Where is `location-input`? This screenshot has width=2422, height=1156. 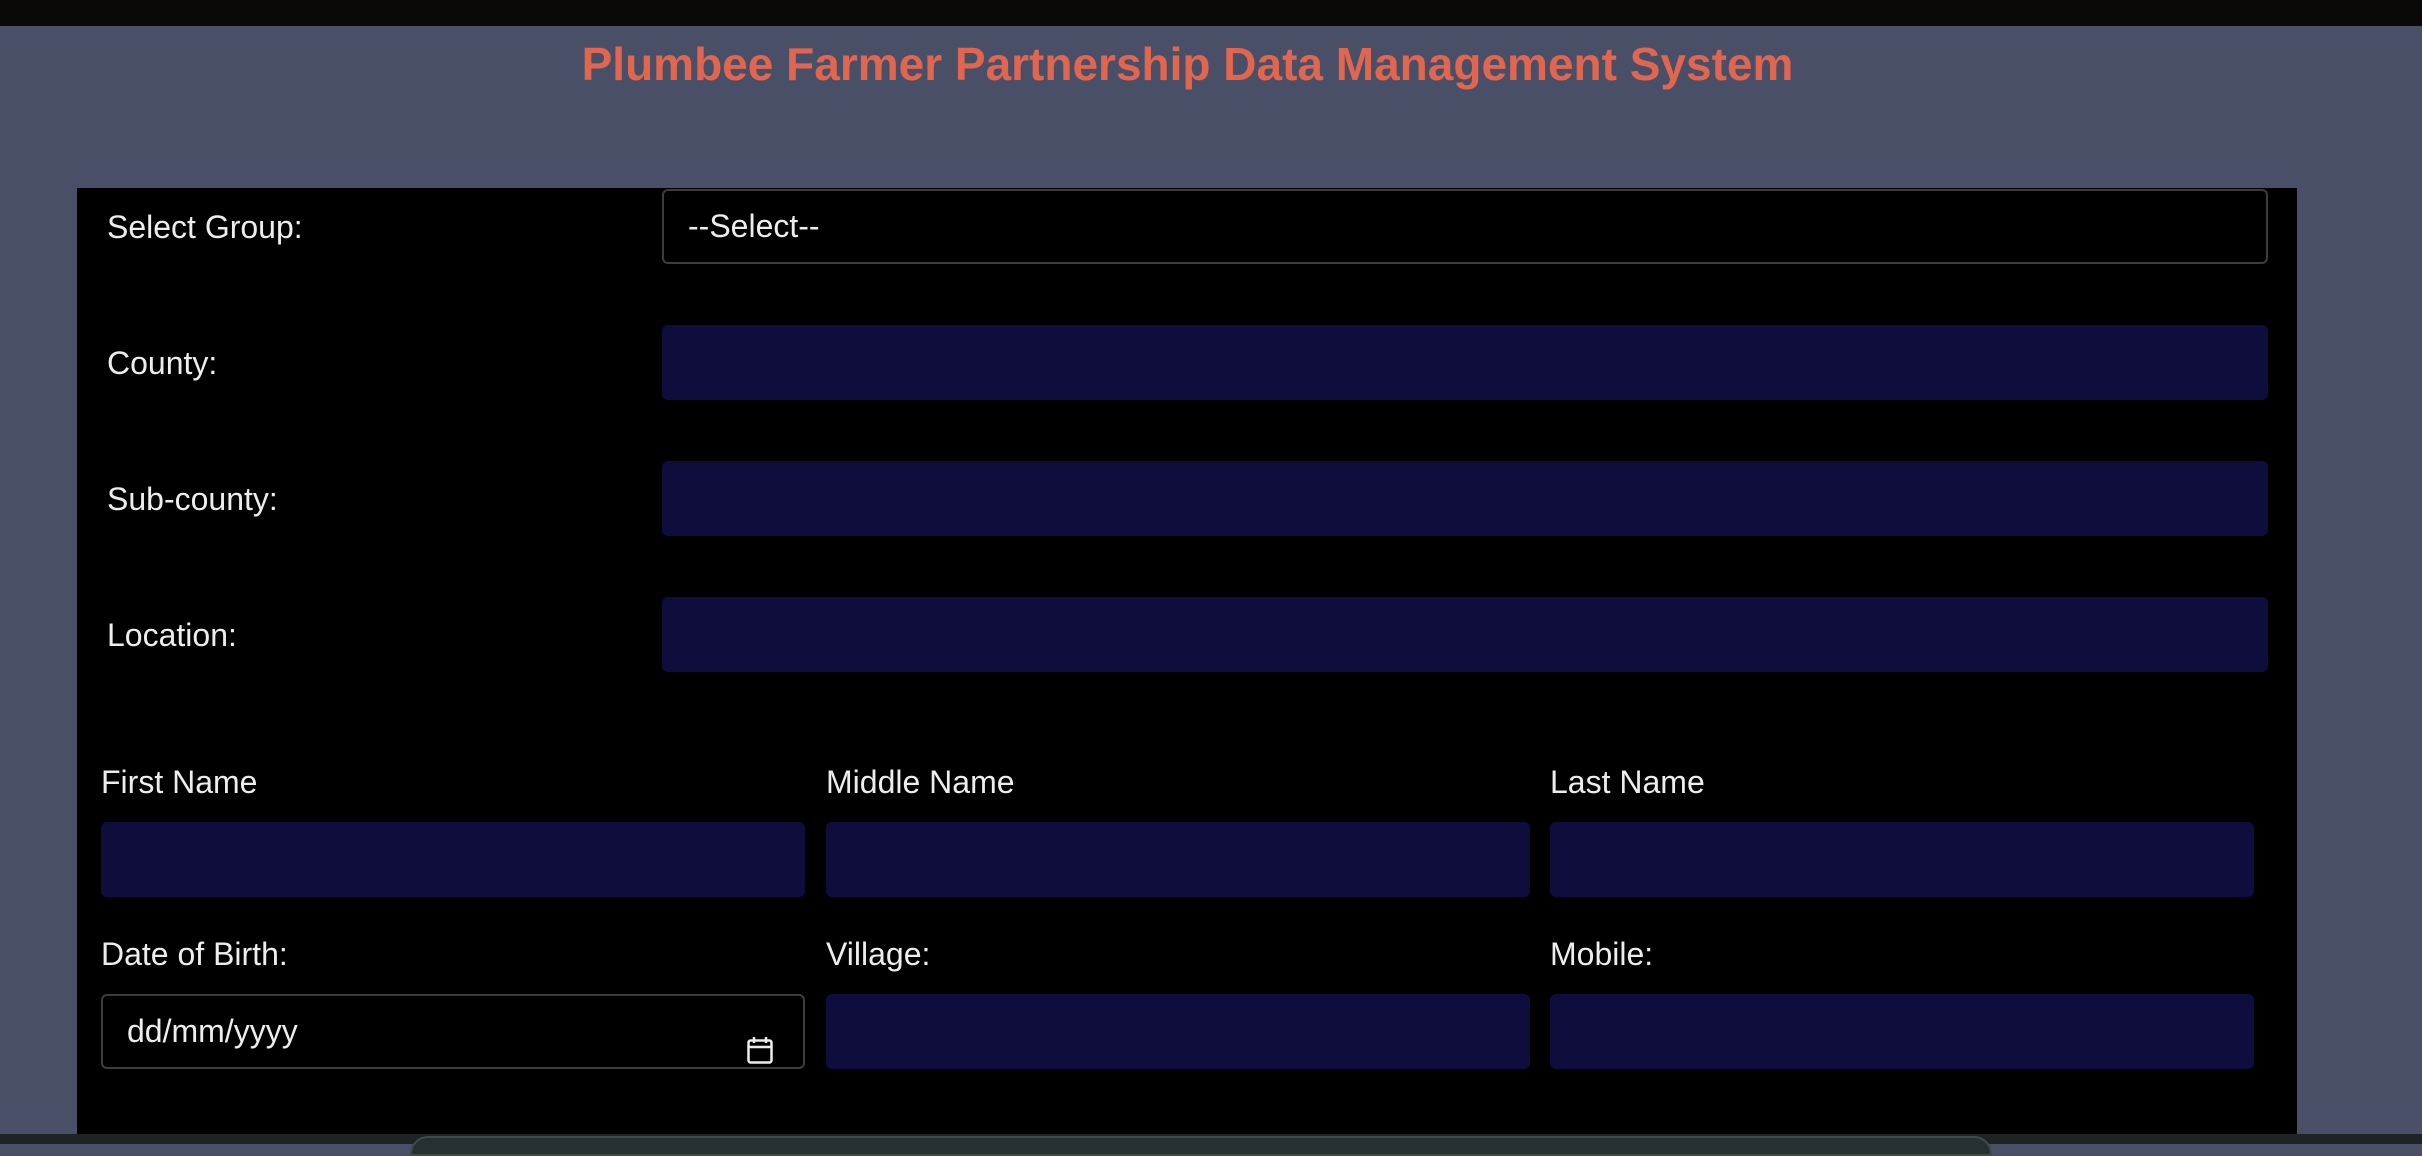 location-input is located at coordinates (1465, 634).